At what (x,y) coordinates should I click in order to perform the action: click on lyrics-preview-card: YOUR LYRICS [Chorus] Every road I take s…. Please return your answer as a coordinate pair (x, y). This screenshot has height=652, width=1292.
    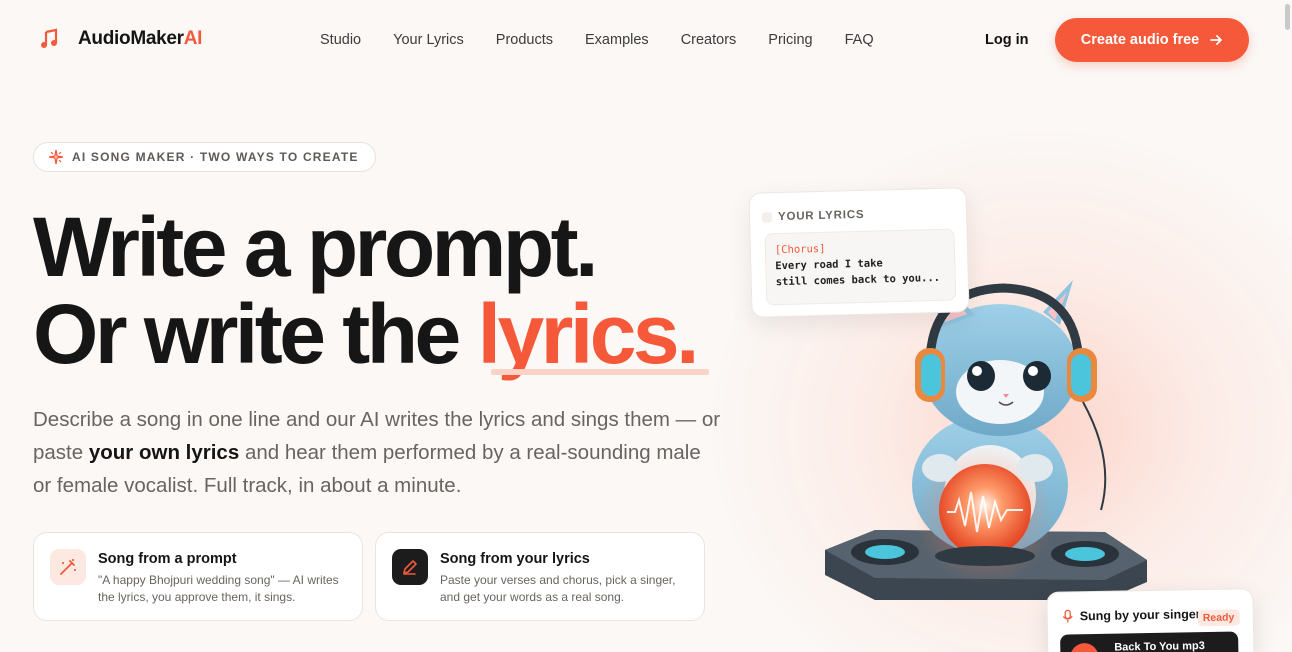
    Looking at the image, I should click on (859, 252).